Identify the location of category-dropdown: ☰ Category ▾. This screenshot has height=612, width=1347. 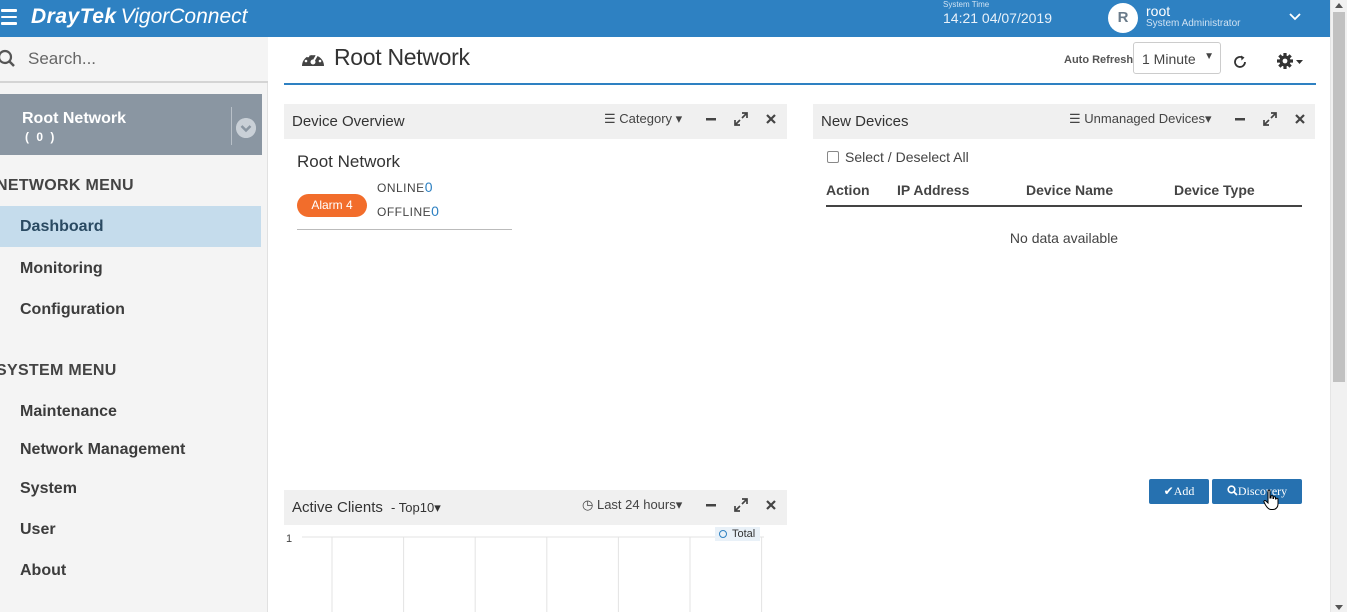
(643, 119).